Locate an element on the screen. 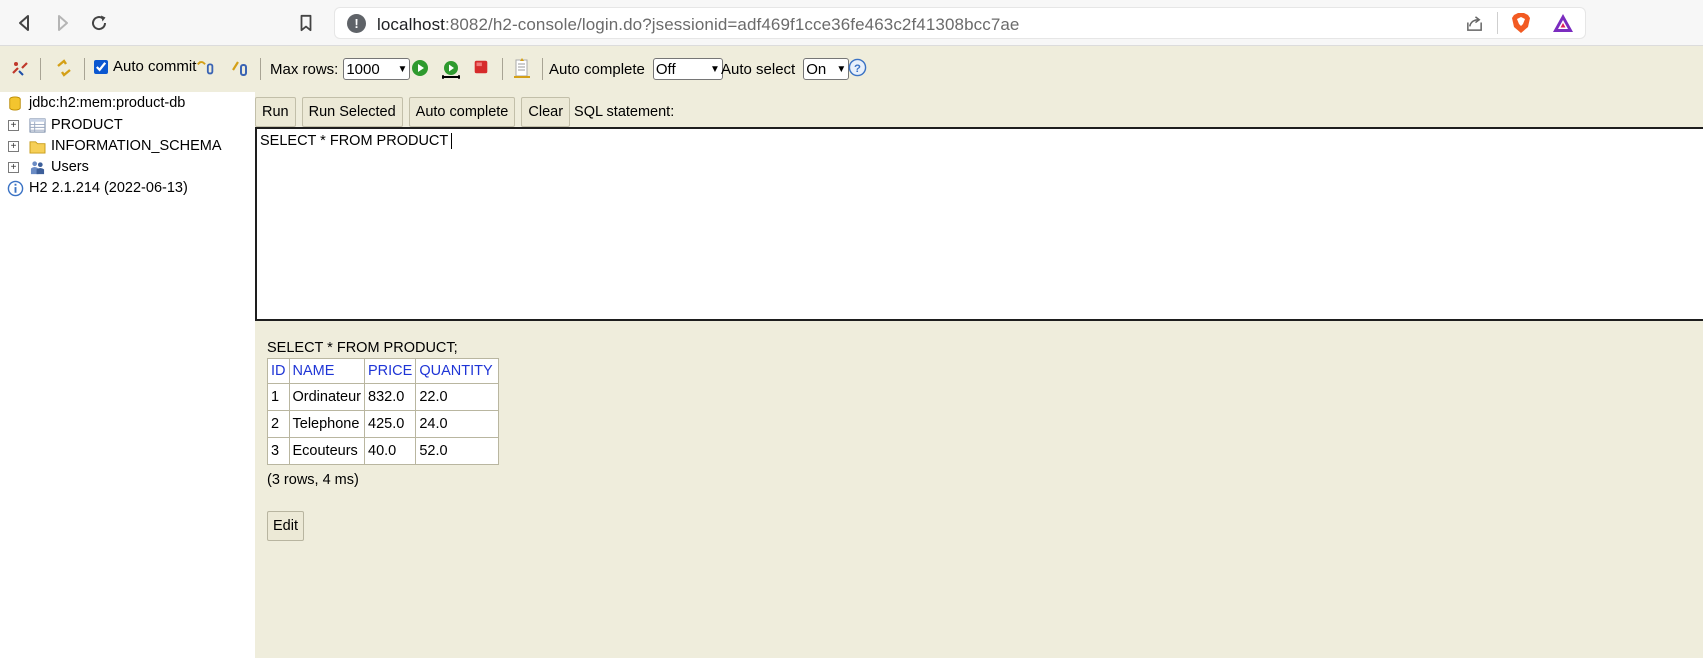  rewards-triangle-icon is located at coordinates (1563, 23).